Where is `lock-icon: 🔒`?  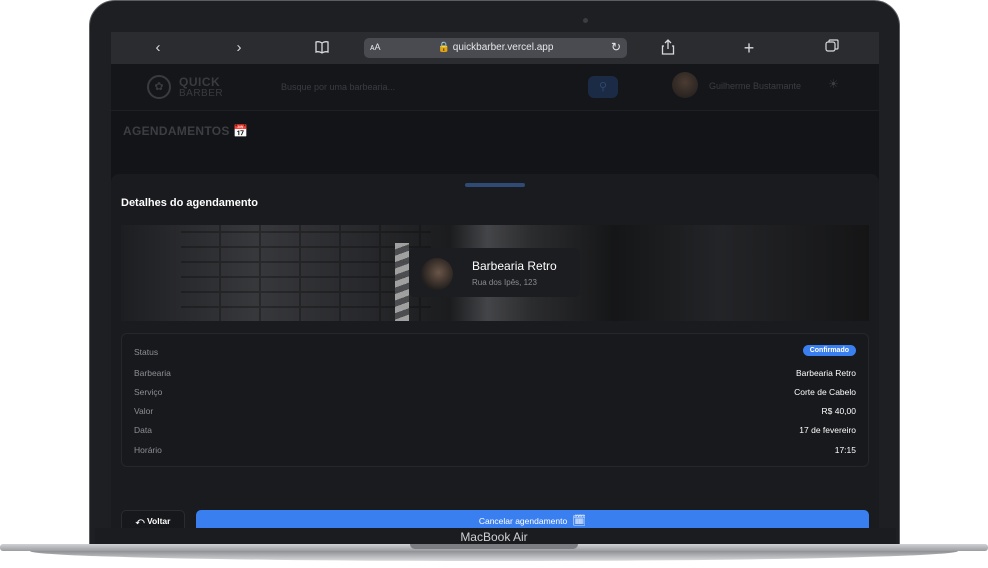 lock-icon: 🔒 is located at coordinates (444, 47).